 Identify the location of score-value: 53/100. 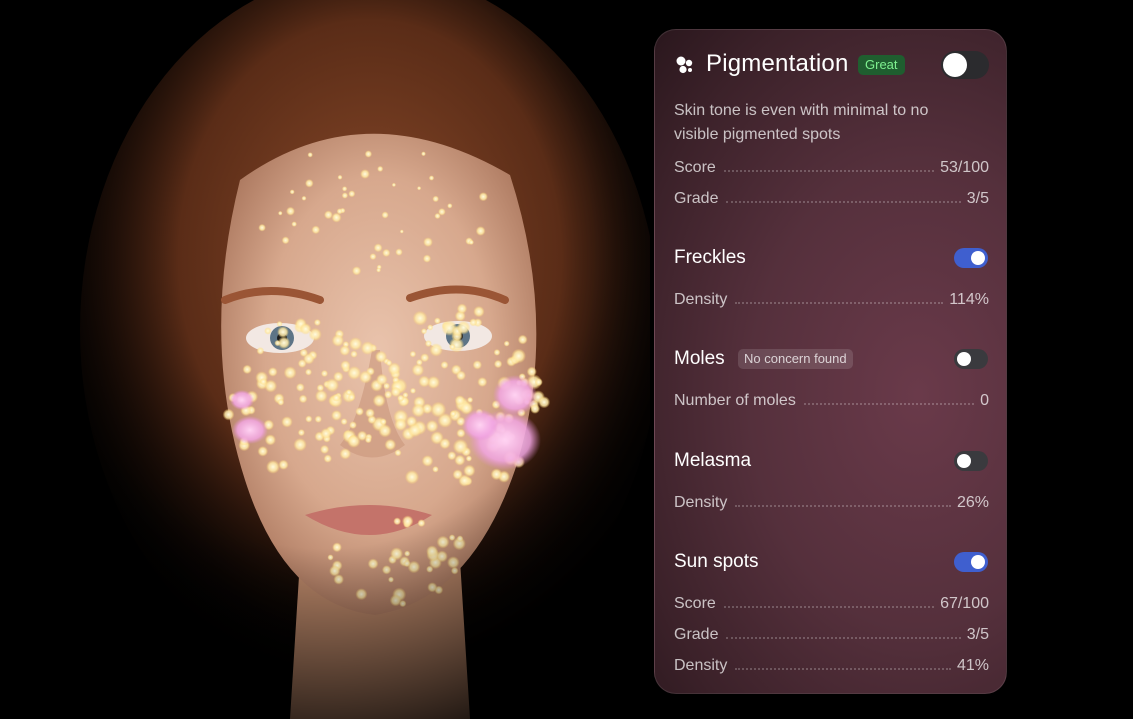
(964, 167).